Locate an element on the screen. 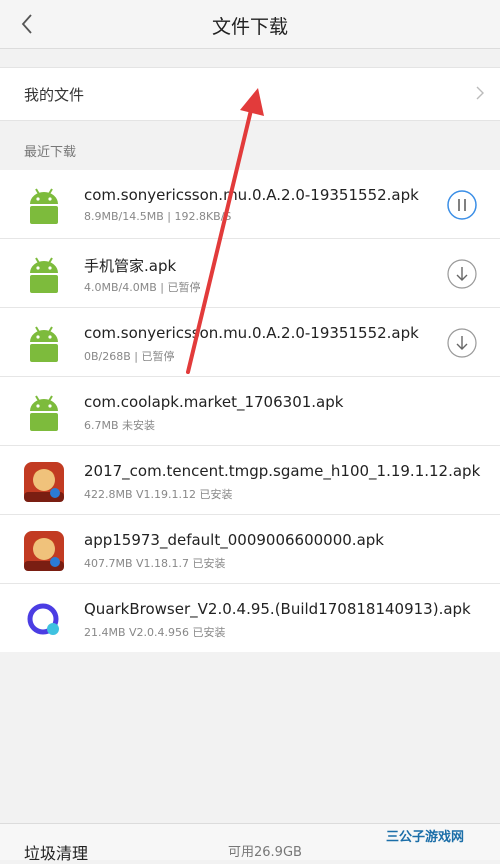 The width and height of the screenshot is (500, 864). file-name: 手机管家.apk is located at coordinates (130, 266).